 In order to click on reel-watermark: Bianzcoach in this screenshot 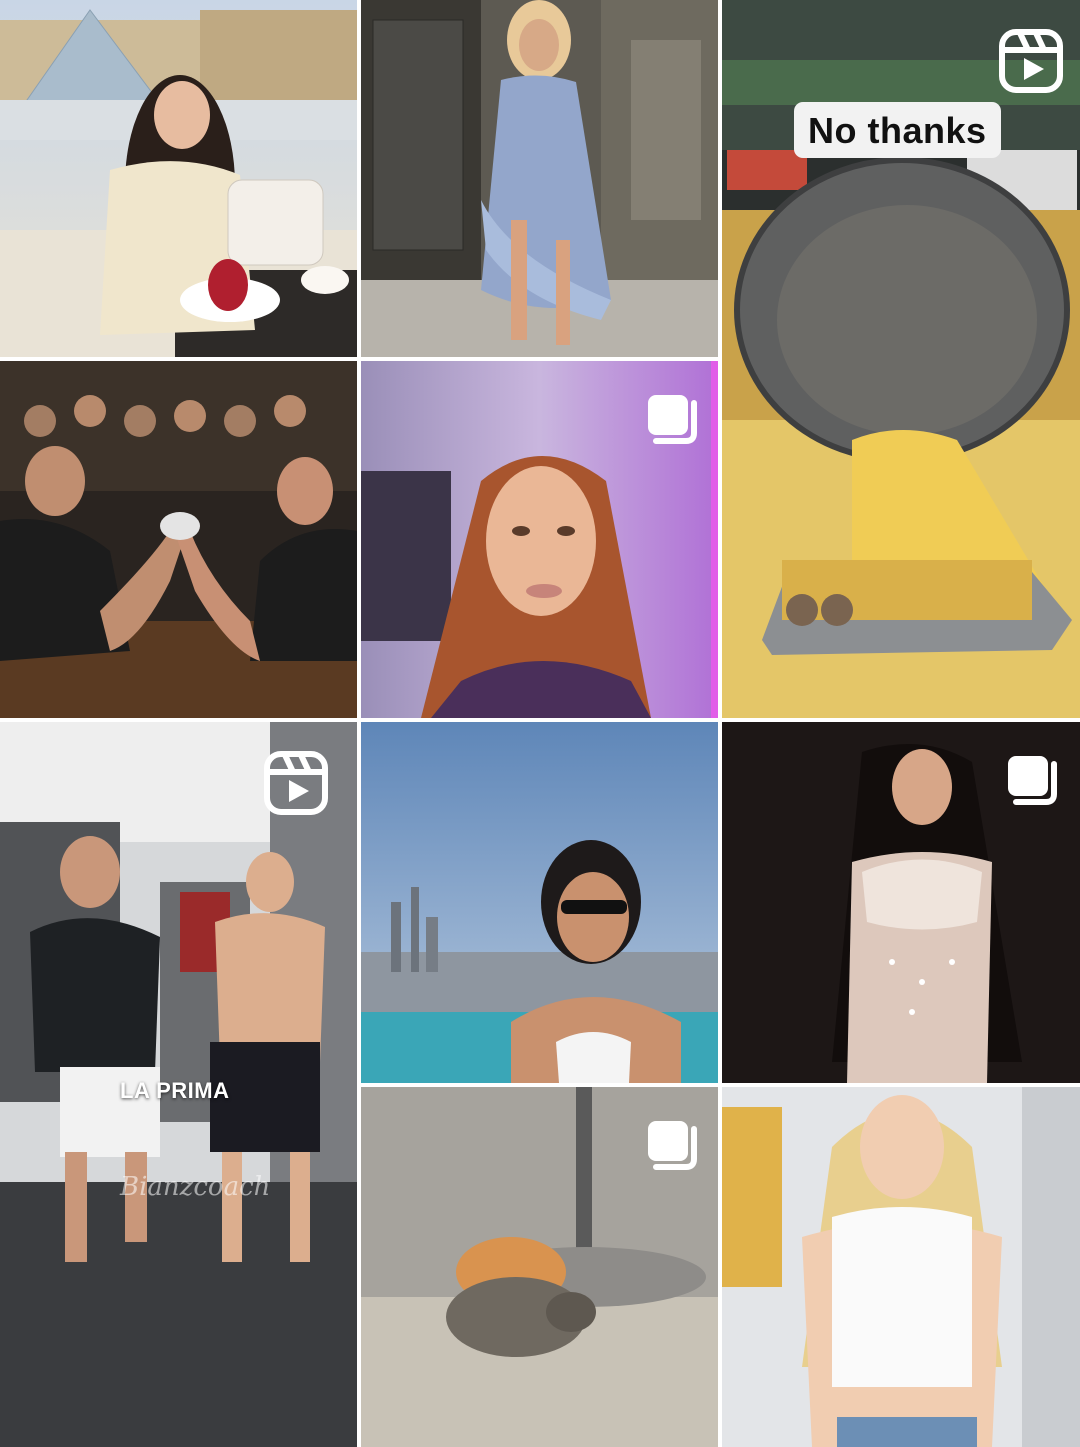, I will do `click(195, 1187)`.